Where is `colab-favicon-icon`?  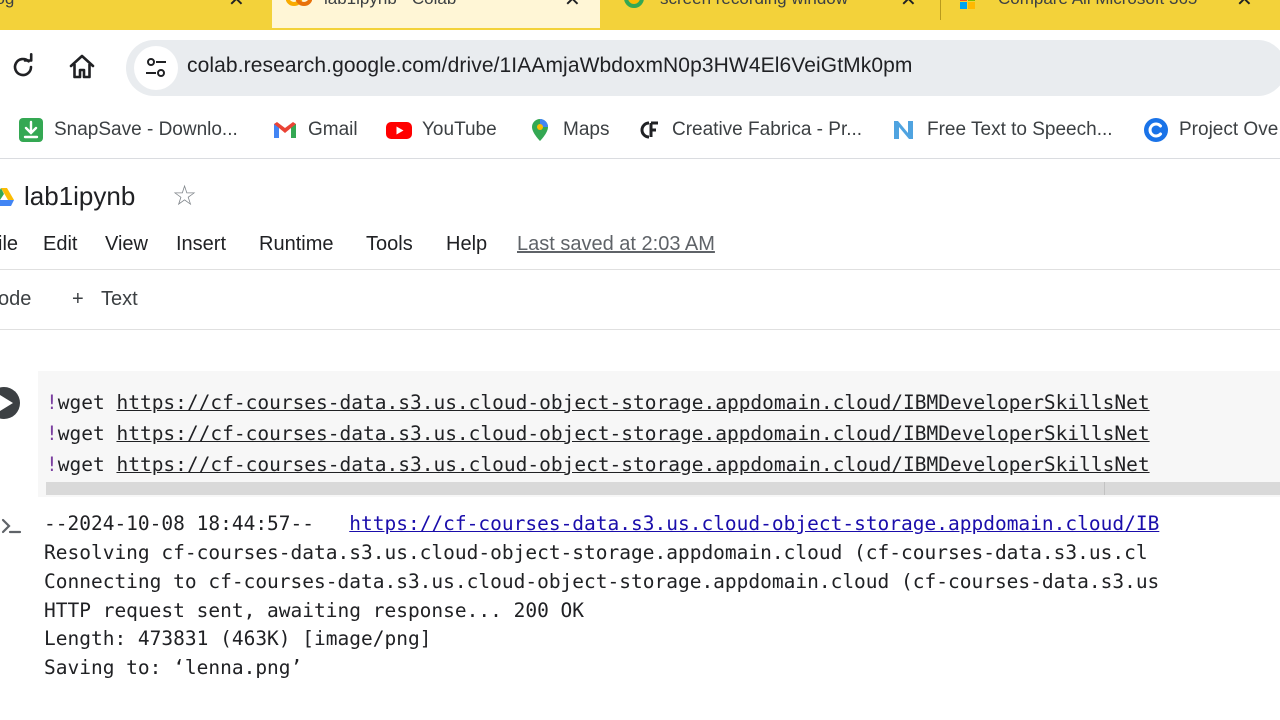 colab-favicon-icon is located at coordinates (299, 3).